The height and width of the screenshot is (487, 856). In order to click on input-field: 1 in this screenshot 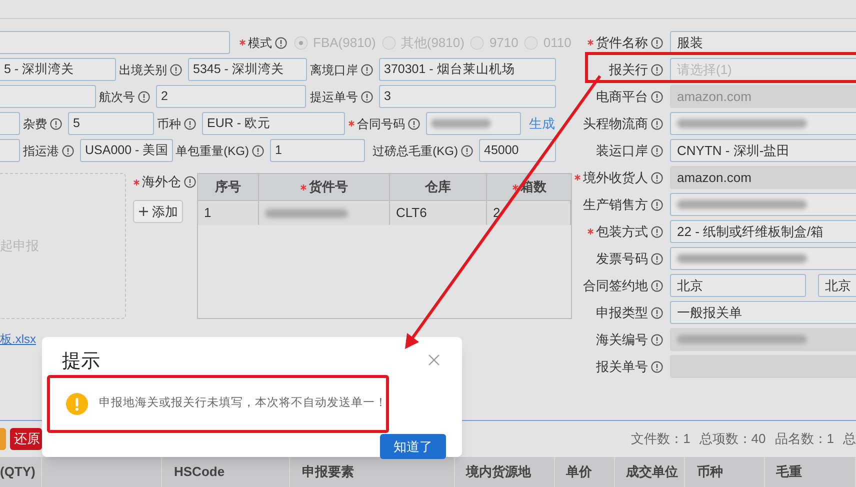, I will do `click(317, 150)`.